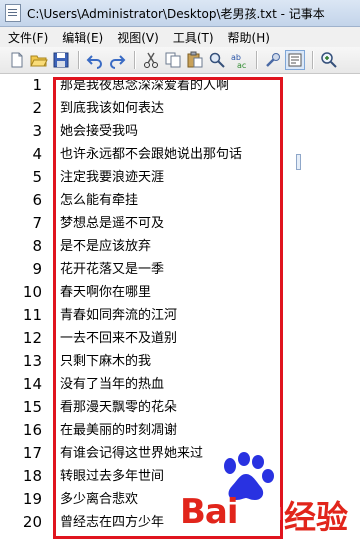 The width and height of the screenshot is (360, 539). What do you see at coordinates (273, 60) in the screenshot?
I see `tools-icon` at bounding box center [273, 60].